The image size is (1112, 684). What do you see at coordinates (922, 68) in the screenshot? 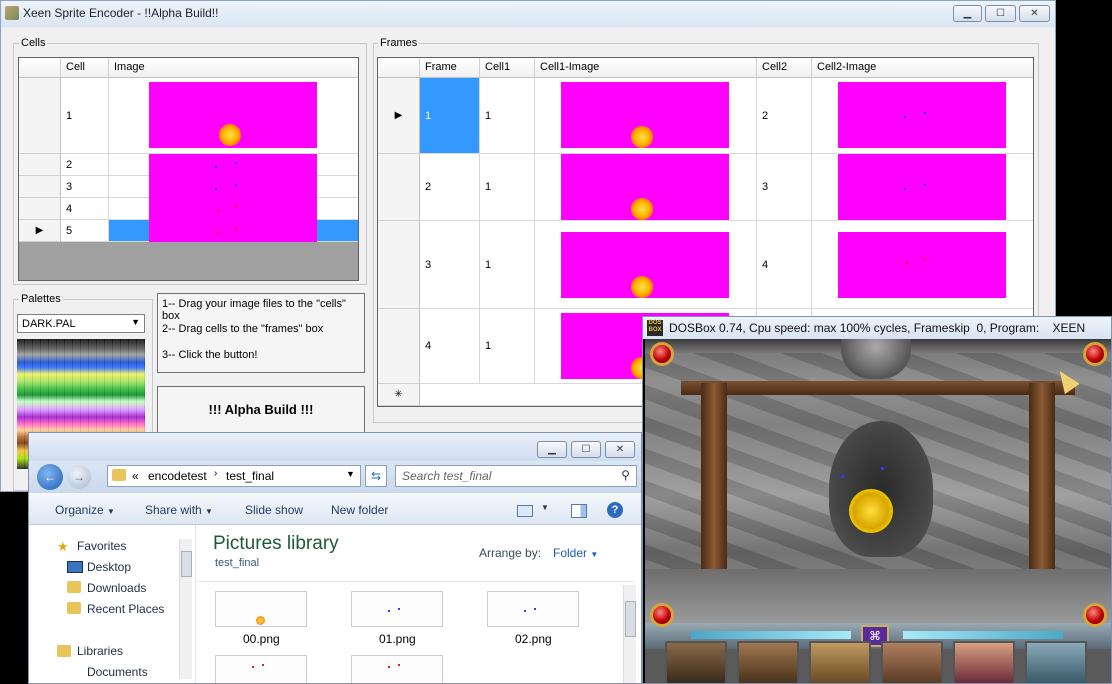
I see `frames-col-cell2-image: Cell2-Image` at bounding box center [922, 68].